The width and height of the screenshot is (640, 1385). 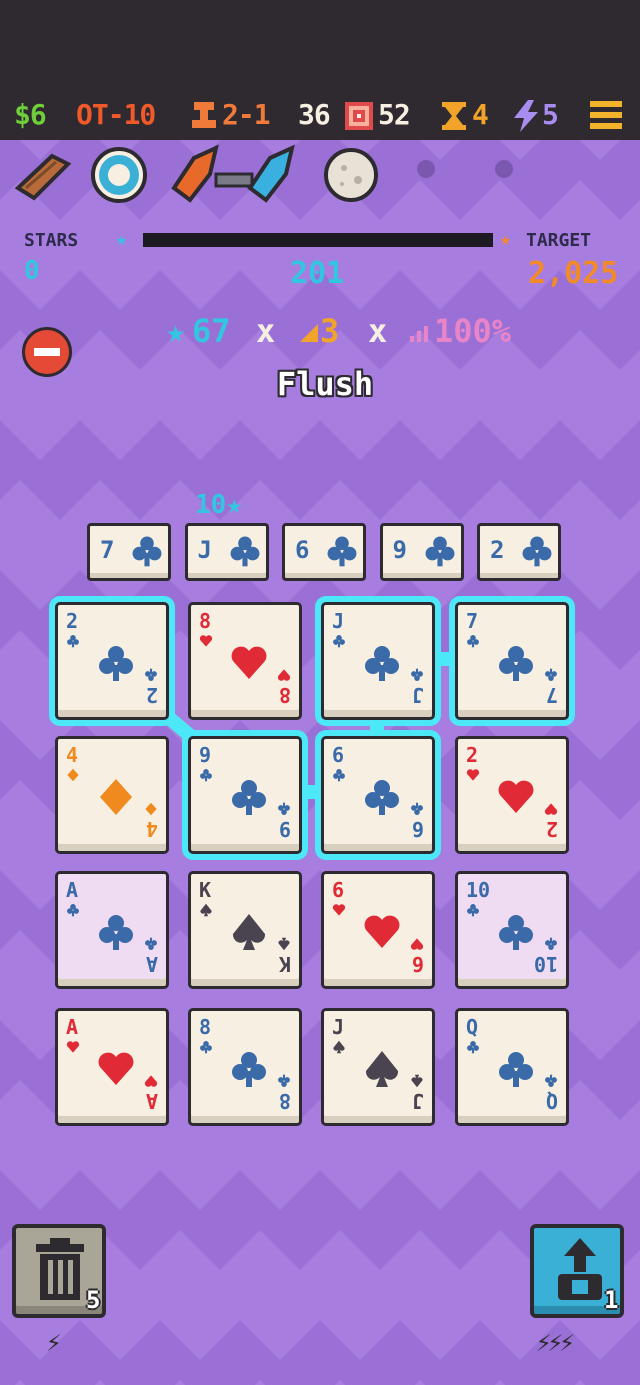 What do you see at coordinates (317, 273) in the screenshot?
I see `current-score: 201` at bounding box center [317, 273].